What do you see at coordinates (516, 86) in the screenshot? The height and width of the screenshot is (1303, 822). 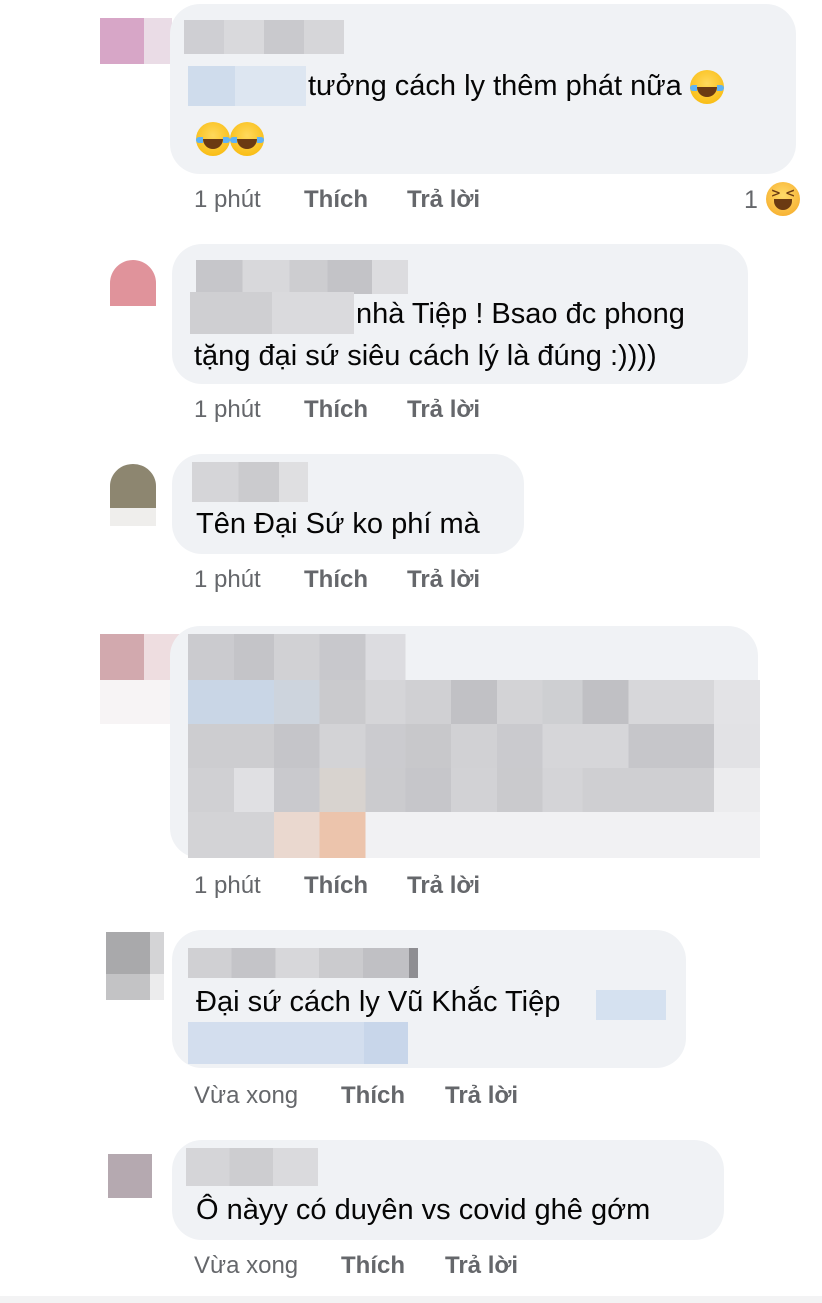 I see `comment-text: tưởng cách ly thêm phát nữa` at bounding box center [516, 86].